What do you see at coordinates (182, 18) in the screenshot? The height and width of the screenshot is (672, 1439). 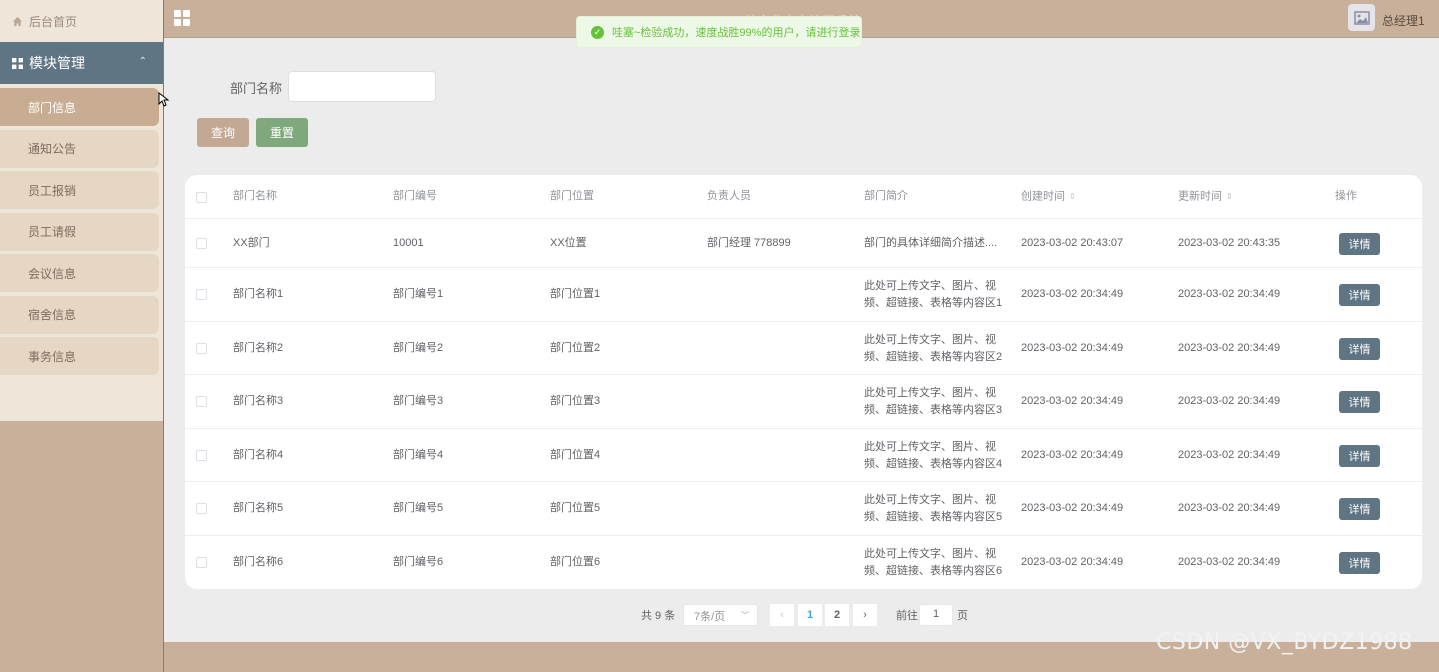 I see `menu-grid-icon` at bounding box center [182, 18].